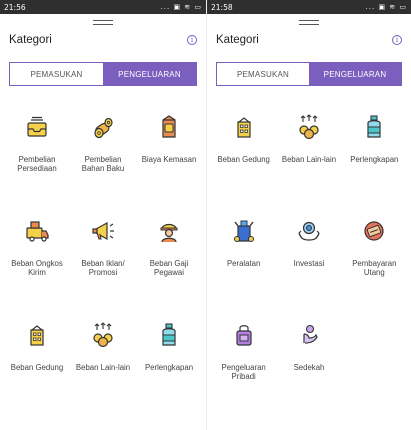 This screenshot has height=430, width=411. What do you see at coordinates (37, 126) in the screenshot?
I see `tray-icon` at bounding box center [37, 126].